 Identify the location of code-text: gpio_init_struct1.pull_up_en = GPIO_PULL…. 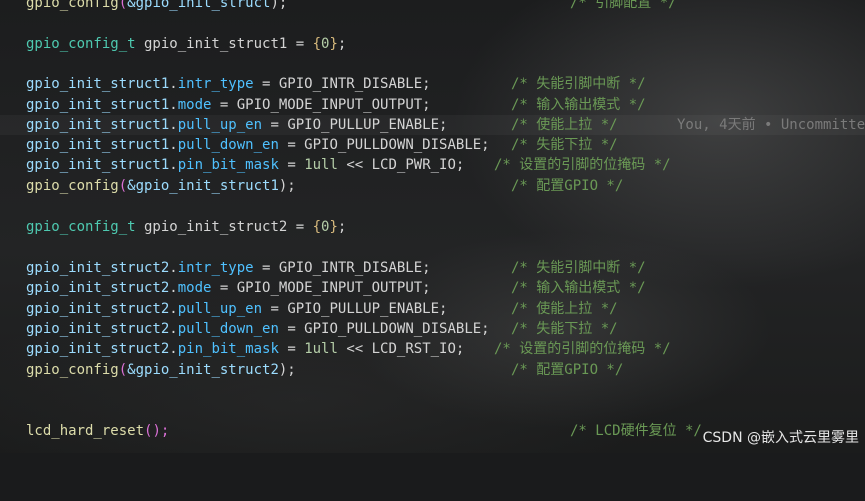
(237, 125).